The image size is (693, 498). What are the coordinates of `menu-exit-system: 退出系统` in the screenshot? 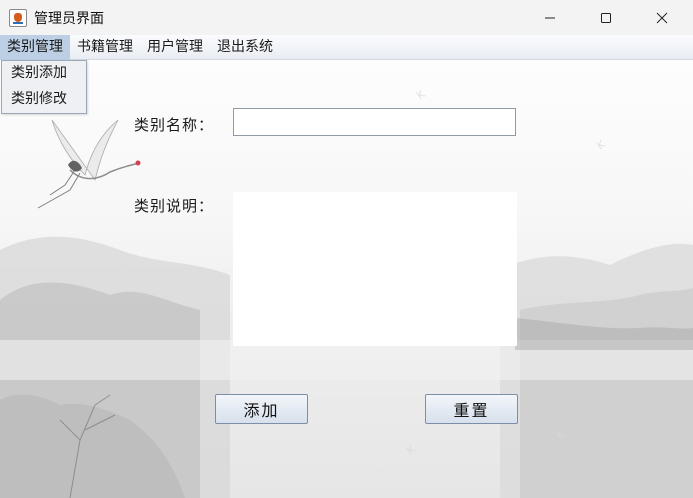 It's located at (245, 47).